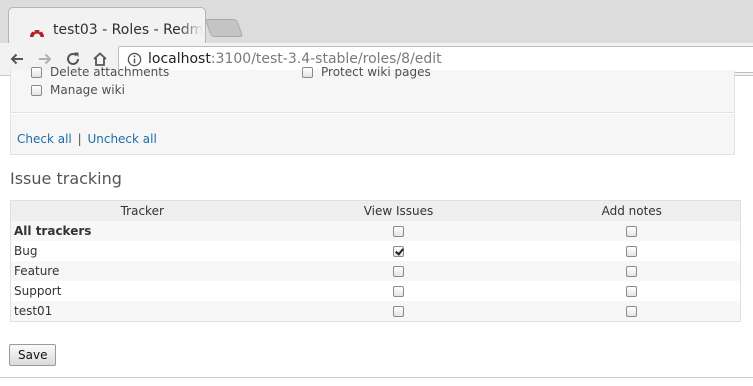  I want to click on table-row: Feature, so click(375, 271).